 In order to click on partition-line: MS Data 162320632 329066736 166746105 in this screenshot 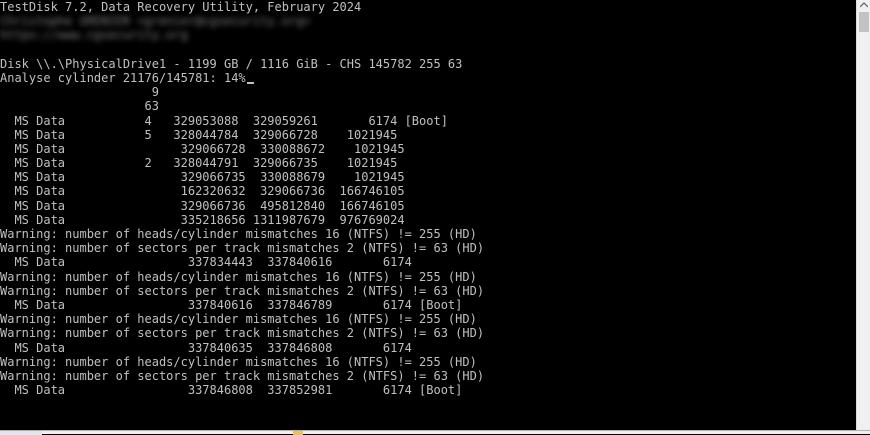, I will do `click(202, 191)`.